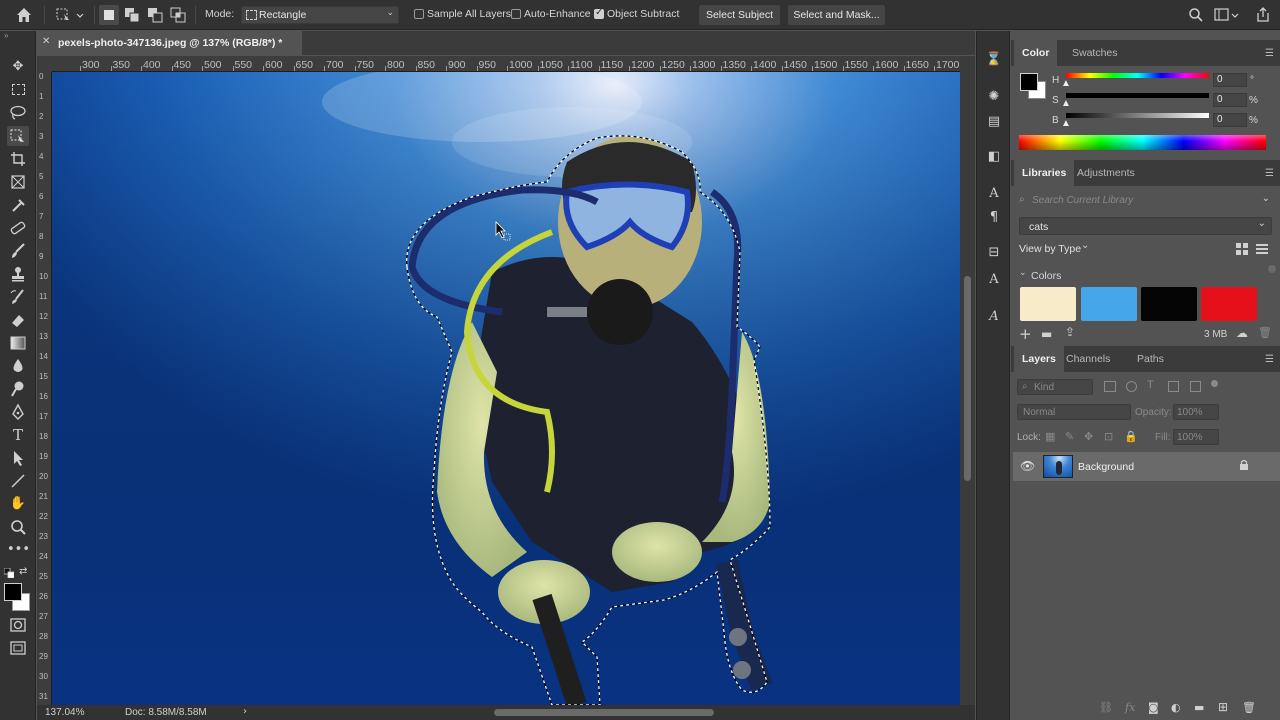  What do you see at coordinates (994, 280) in the screenshot?
I see `character-styles-icon: A` at bounding box center [994, 280].